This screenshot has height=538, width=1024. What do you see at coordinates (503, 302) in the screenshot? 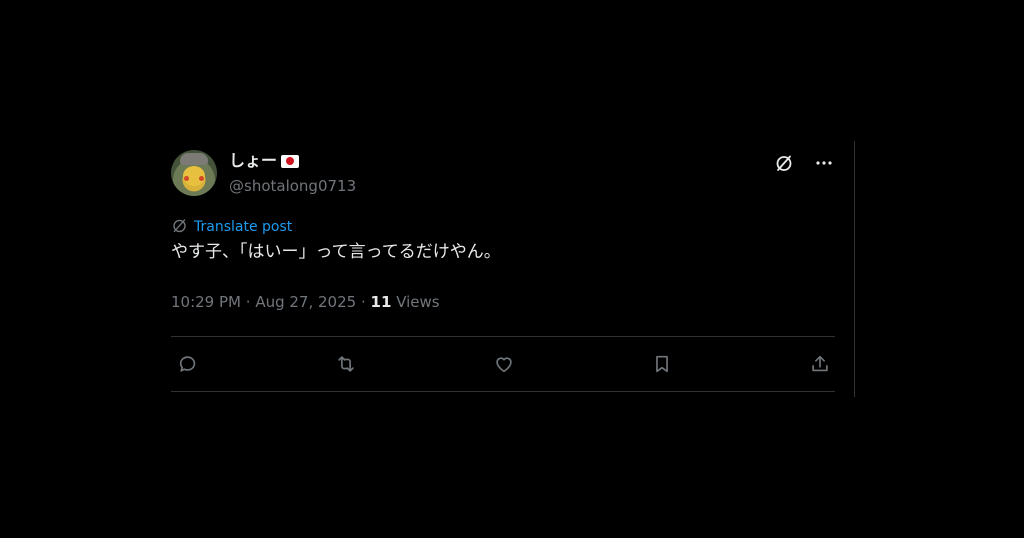
I see `post-meta: 10:29 PM · Aug 27, 2025 · 11 Views` at bounding box center [503, 302].